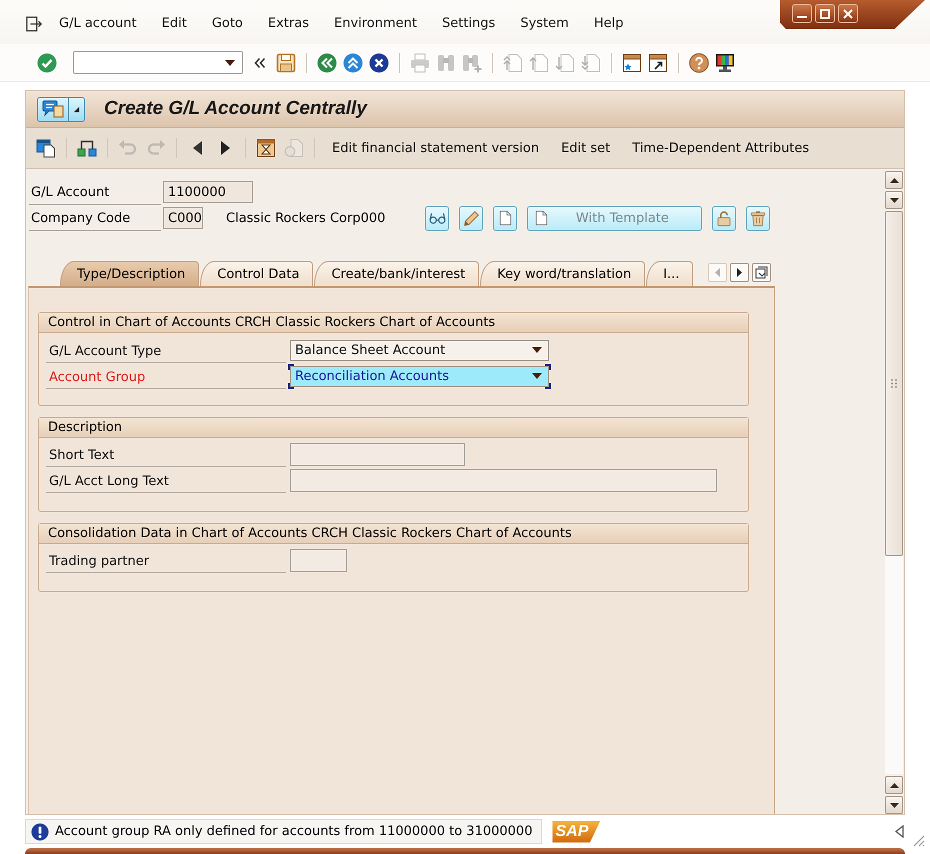 This screenshot has height=854, width=930. What do you see at coordinates (166, 560) in the screenshot?
I see `field-label: Trading partner` at bounding box center [166, 560].